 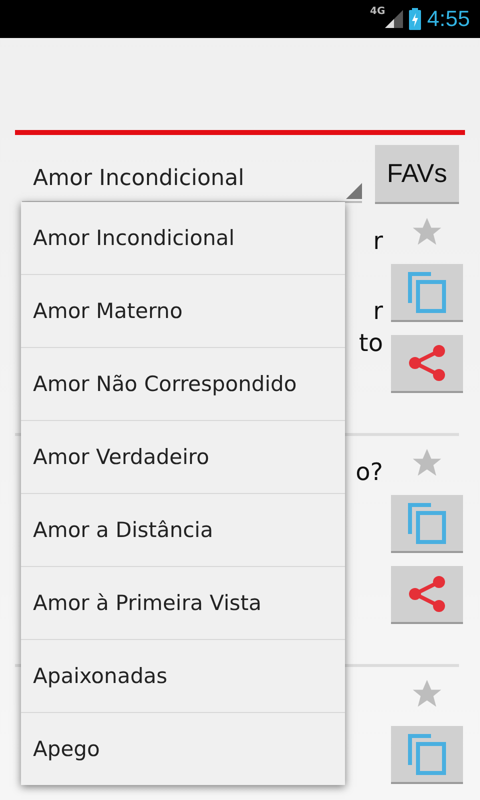 What do you see at coordinates (183, 310) in the screenshot?
I see `dropdown-item: Amor Materno` at bounding box center [183, 310].